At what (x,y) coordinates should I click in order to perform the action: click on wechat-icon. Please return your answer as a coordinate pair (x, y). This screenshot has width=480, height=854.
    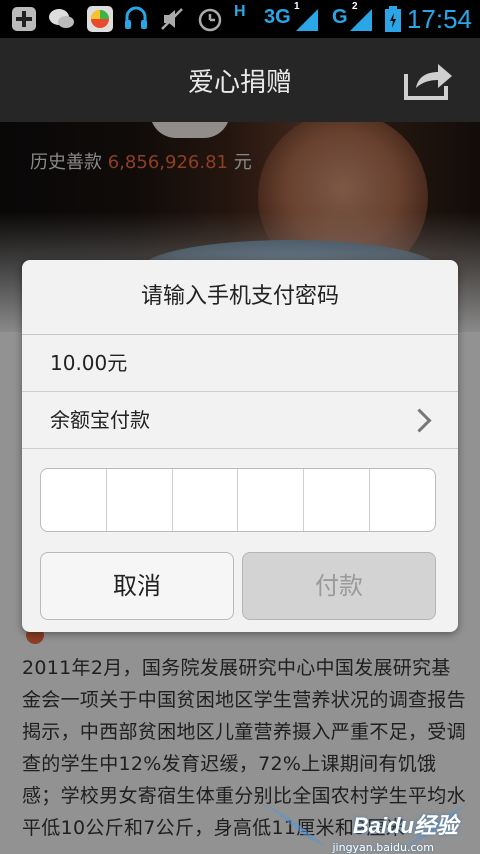
    Looking at the image, I should click on (61, 18).